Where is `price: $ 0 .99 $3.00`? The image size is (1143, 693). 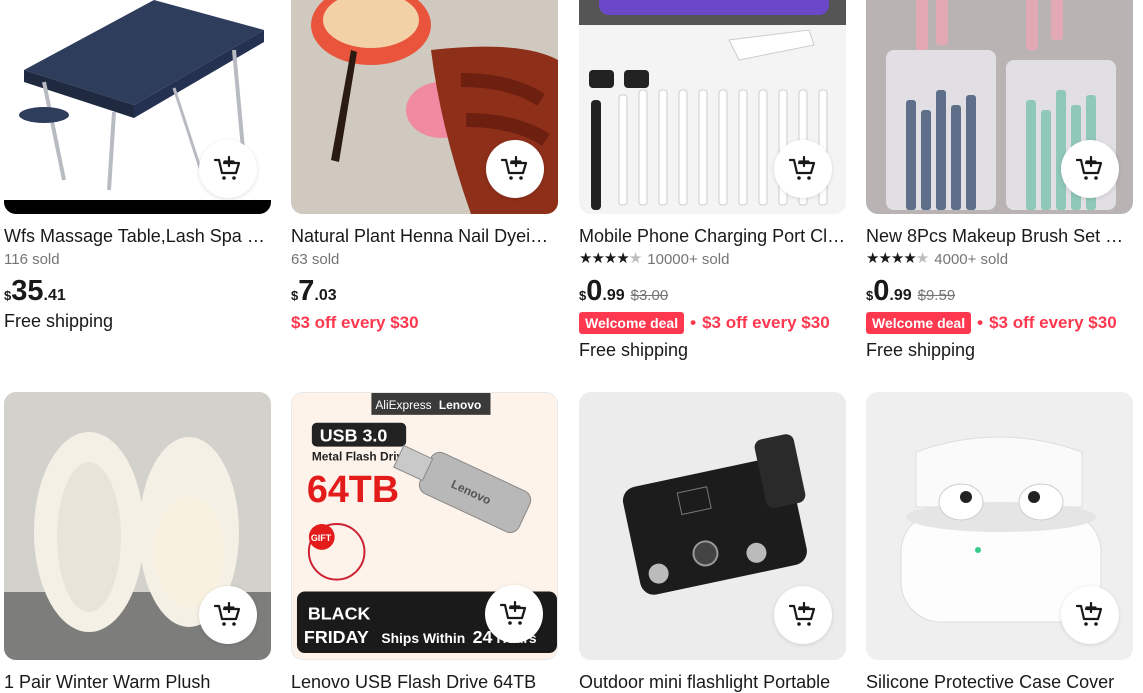
price: $ 0 .99 $3.00 is located at coordinates (624, 291).